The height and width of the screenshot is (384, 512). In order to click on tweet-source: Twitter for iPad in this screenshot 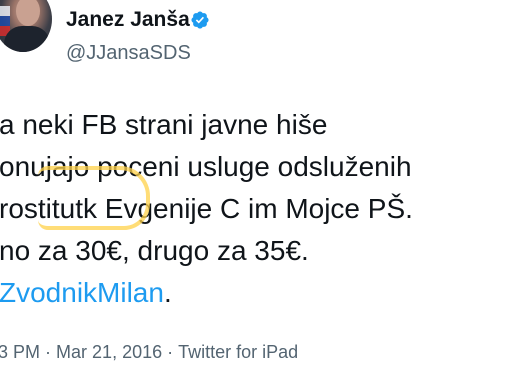, I will do `click(238, 352)`.